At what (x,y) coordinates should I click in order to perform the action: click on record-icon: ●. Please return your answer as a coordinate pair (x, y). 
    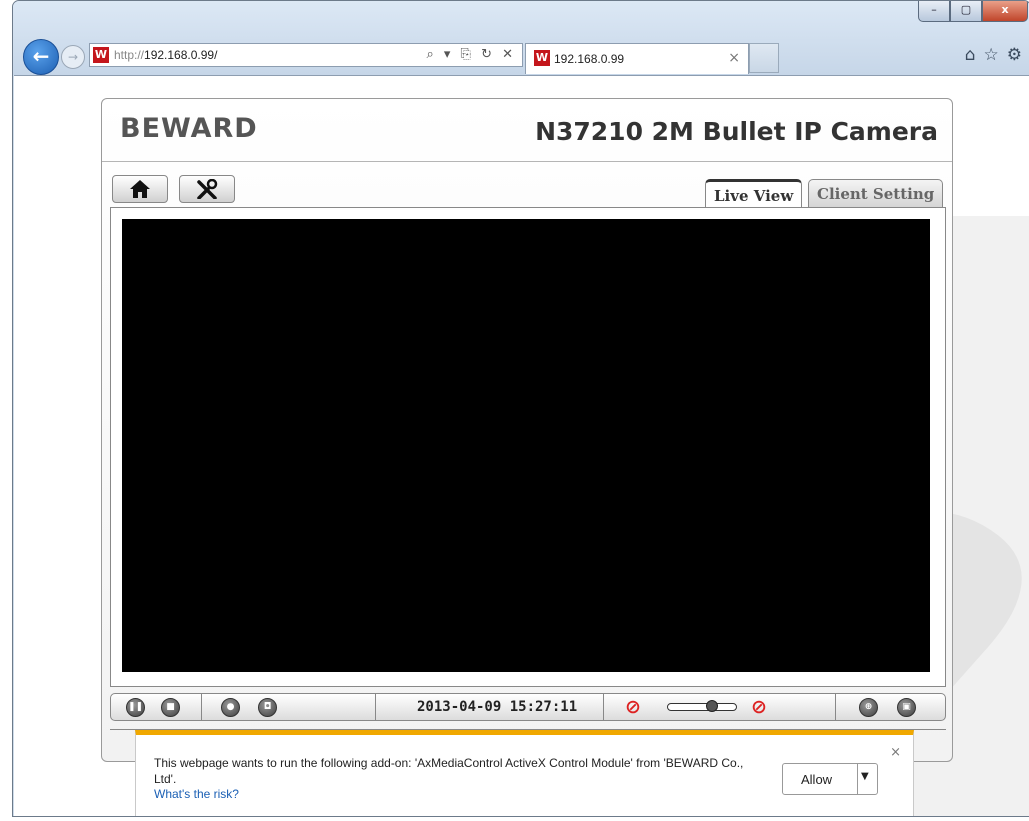
    Looking at the image, I should click on (230, 707).